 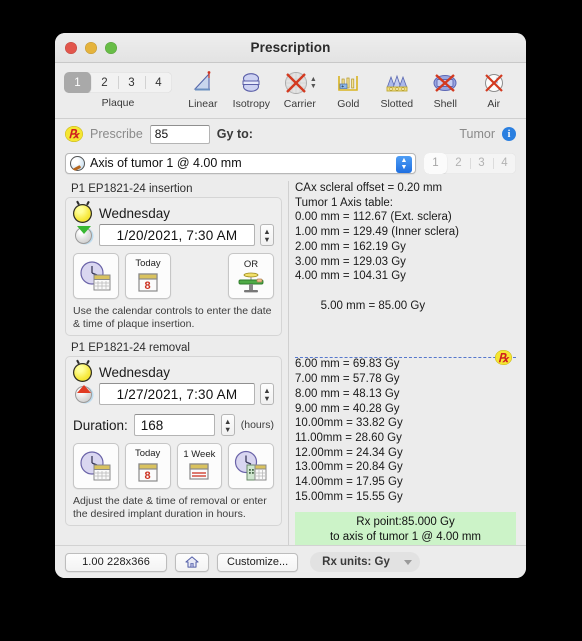 I want to click on removal-now-button, so click(x=96, y=466).